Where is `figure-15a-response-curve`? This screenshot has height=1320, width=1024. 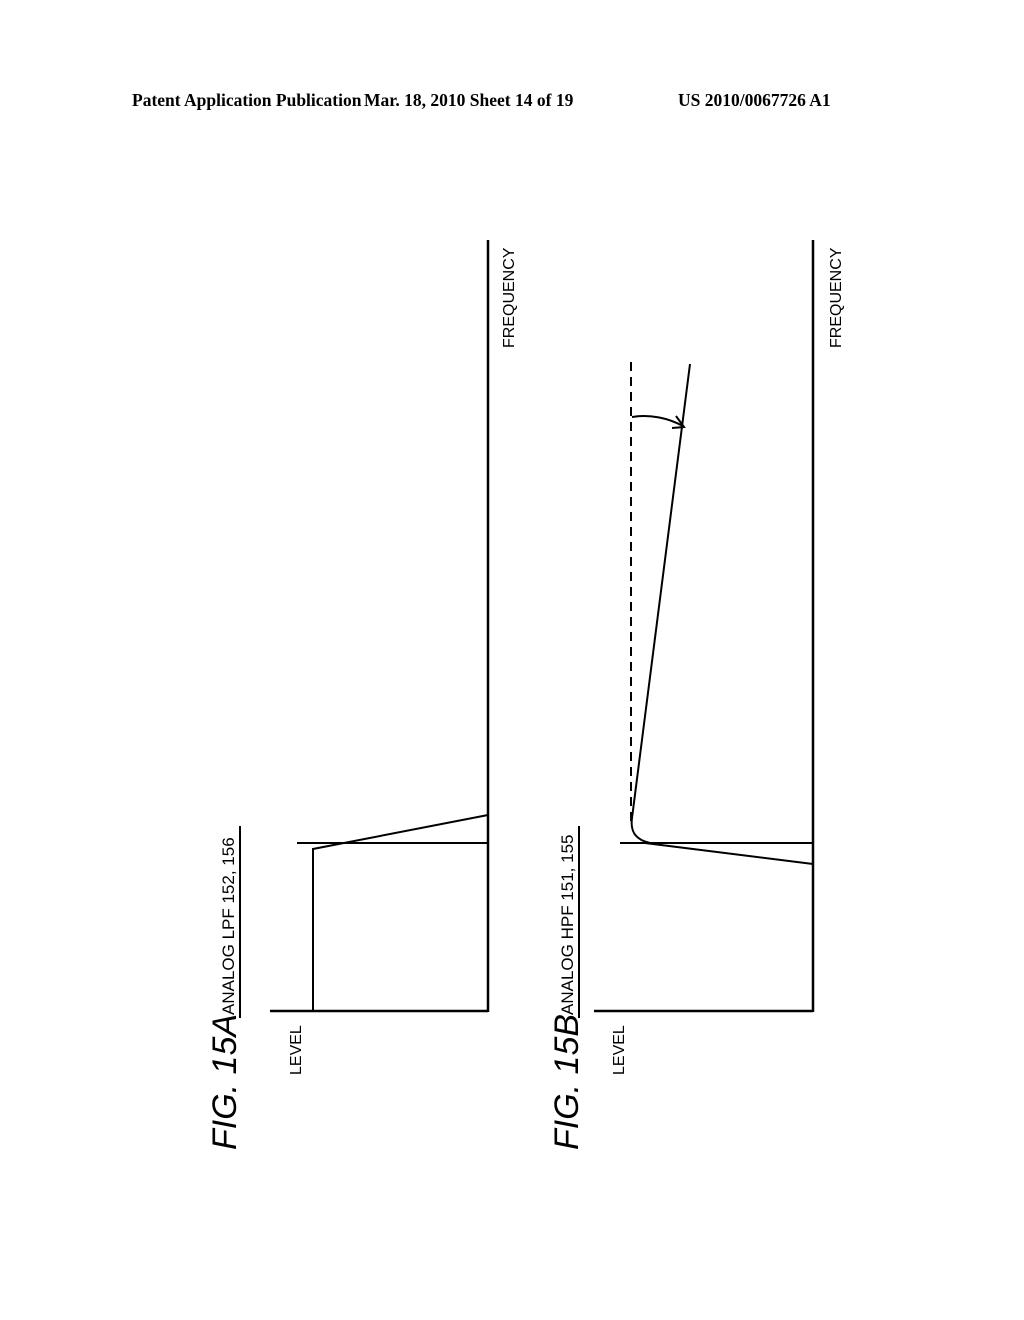 figure-15a-response-curve is located at coordinates (400, 912).